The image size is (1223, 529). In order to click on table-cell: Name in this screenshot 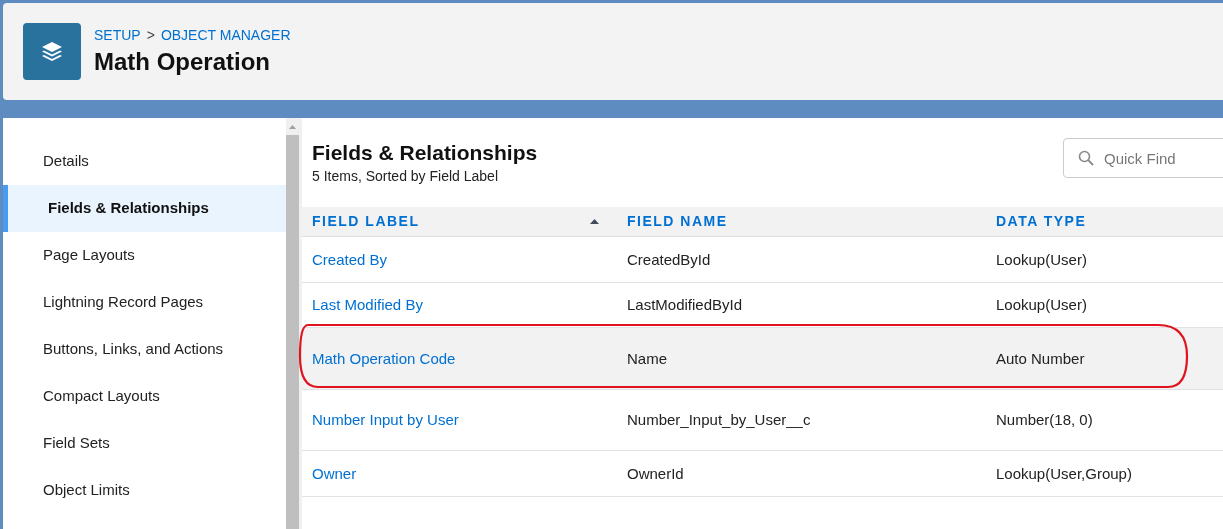, I will do `click(647, 358)`.